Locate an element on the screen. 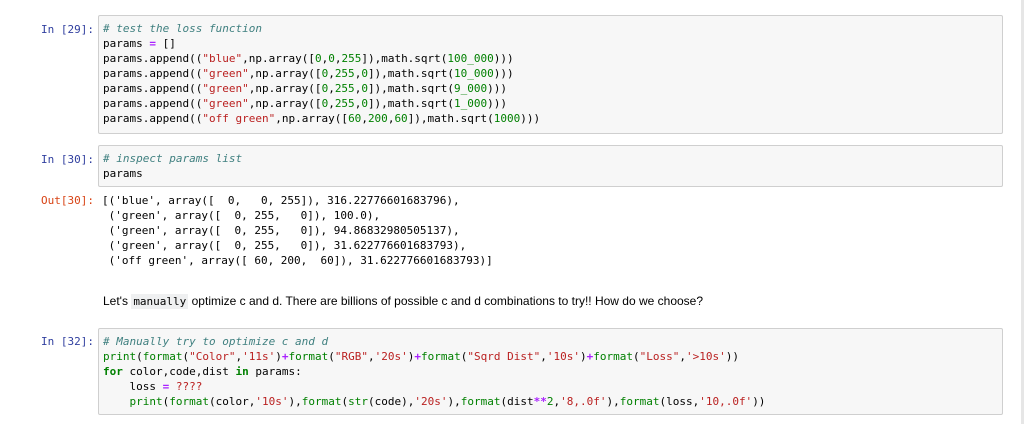  inline-code: manually is located at coordinates (160, 301).